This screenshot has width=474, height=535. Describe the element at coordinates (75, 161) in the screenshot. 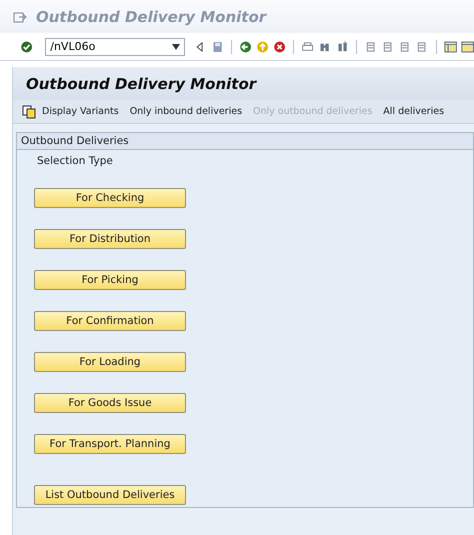

I see `field-label: Selection Type` at that location.